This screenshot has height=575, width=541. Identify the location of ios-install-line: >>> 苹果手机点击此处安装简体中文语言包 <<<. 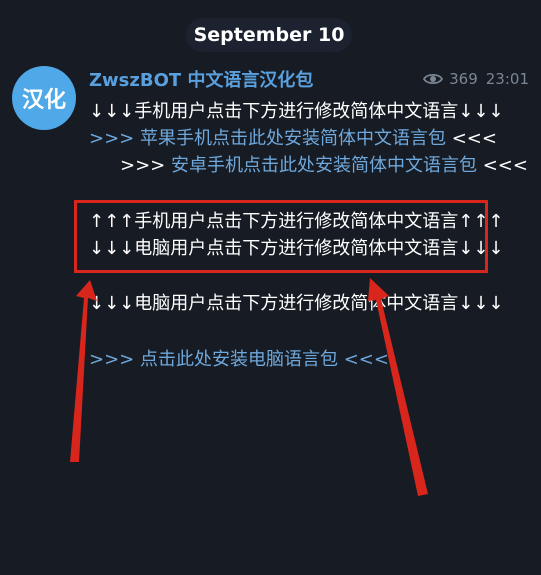
(309, 138).